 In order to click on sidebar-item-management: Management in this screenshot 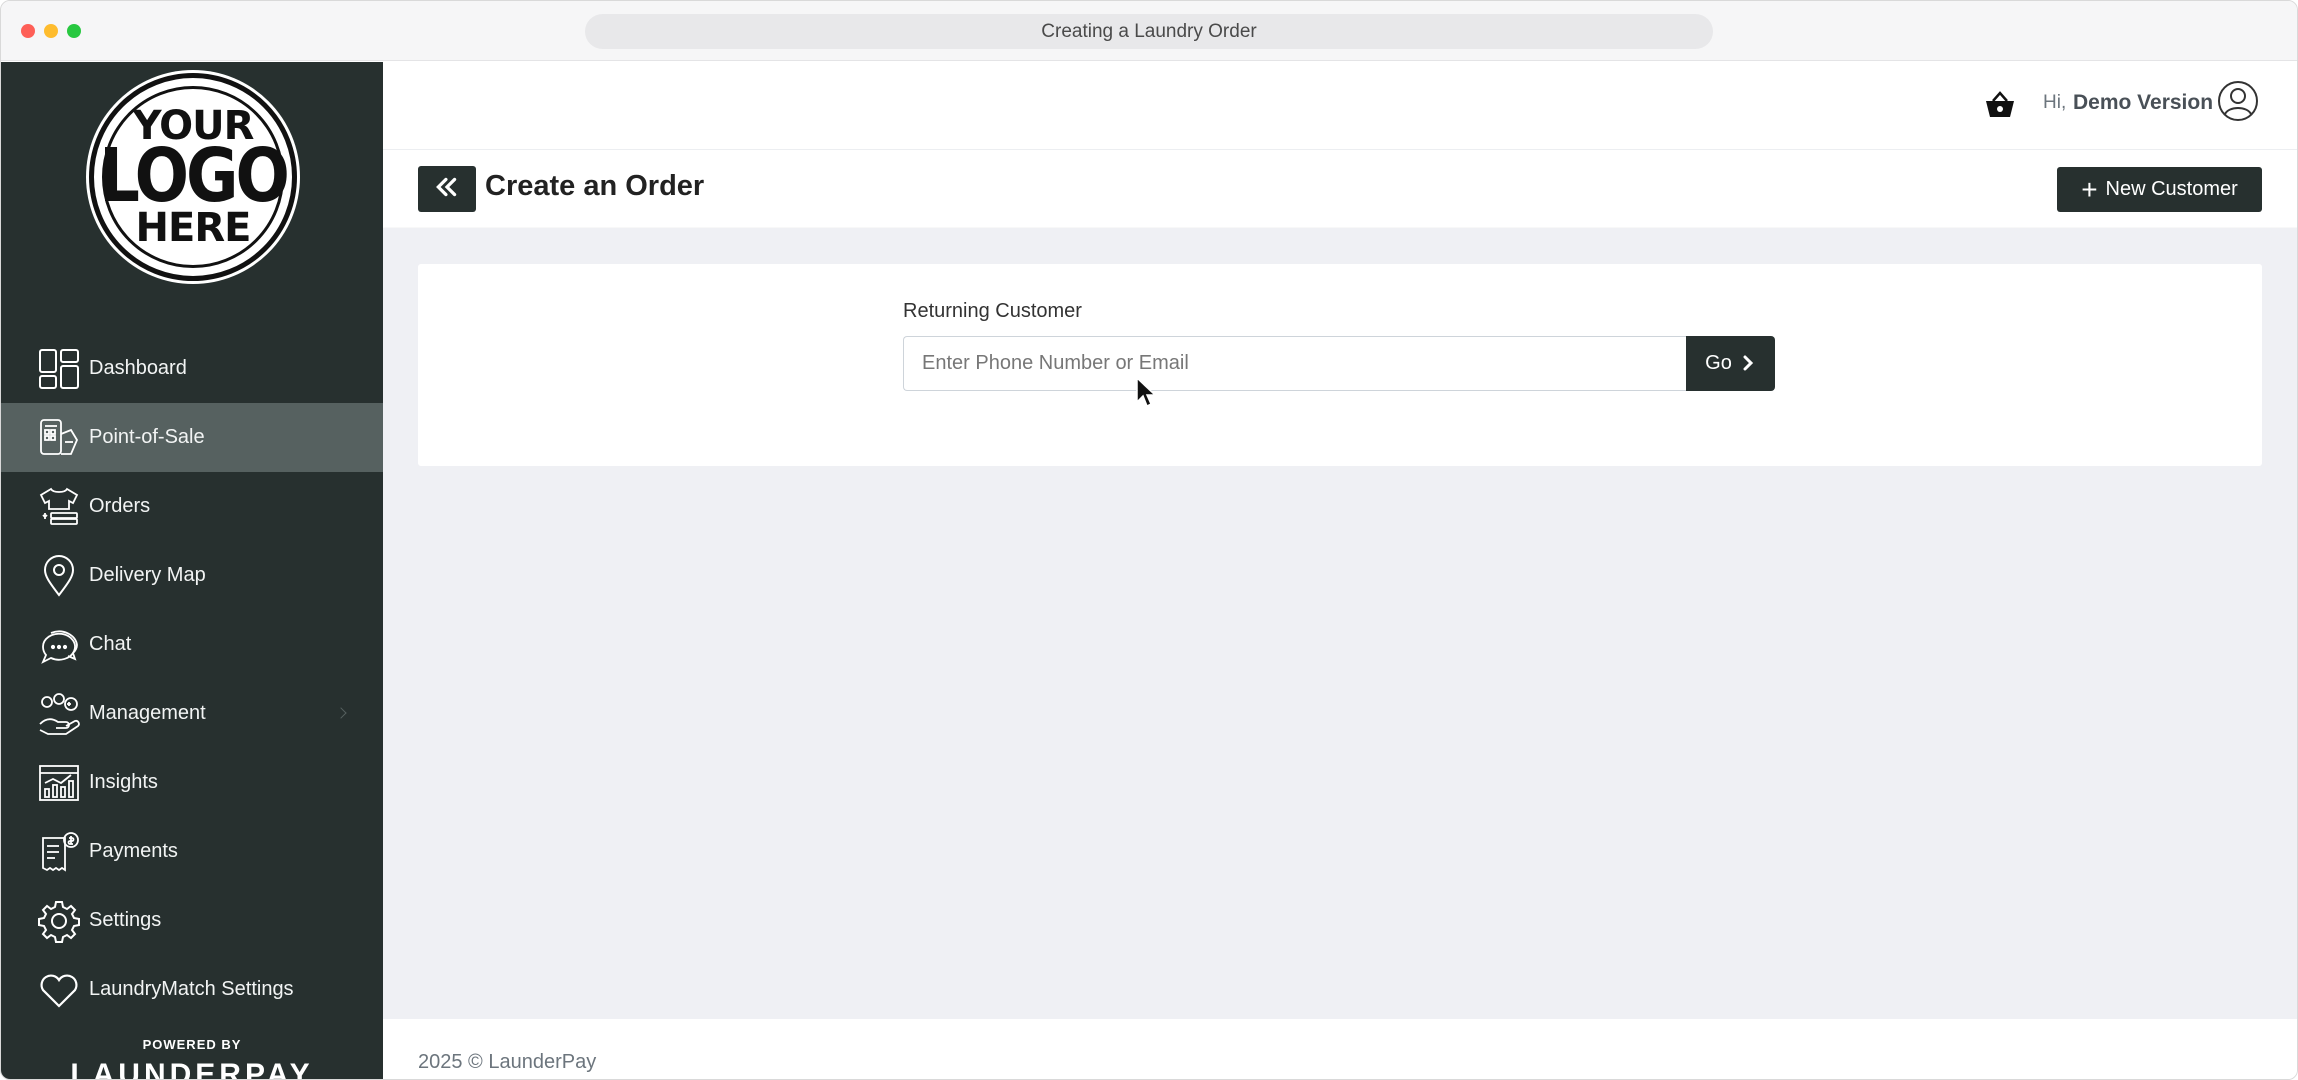, I will do `click(192, 713)`.